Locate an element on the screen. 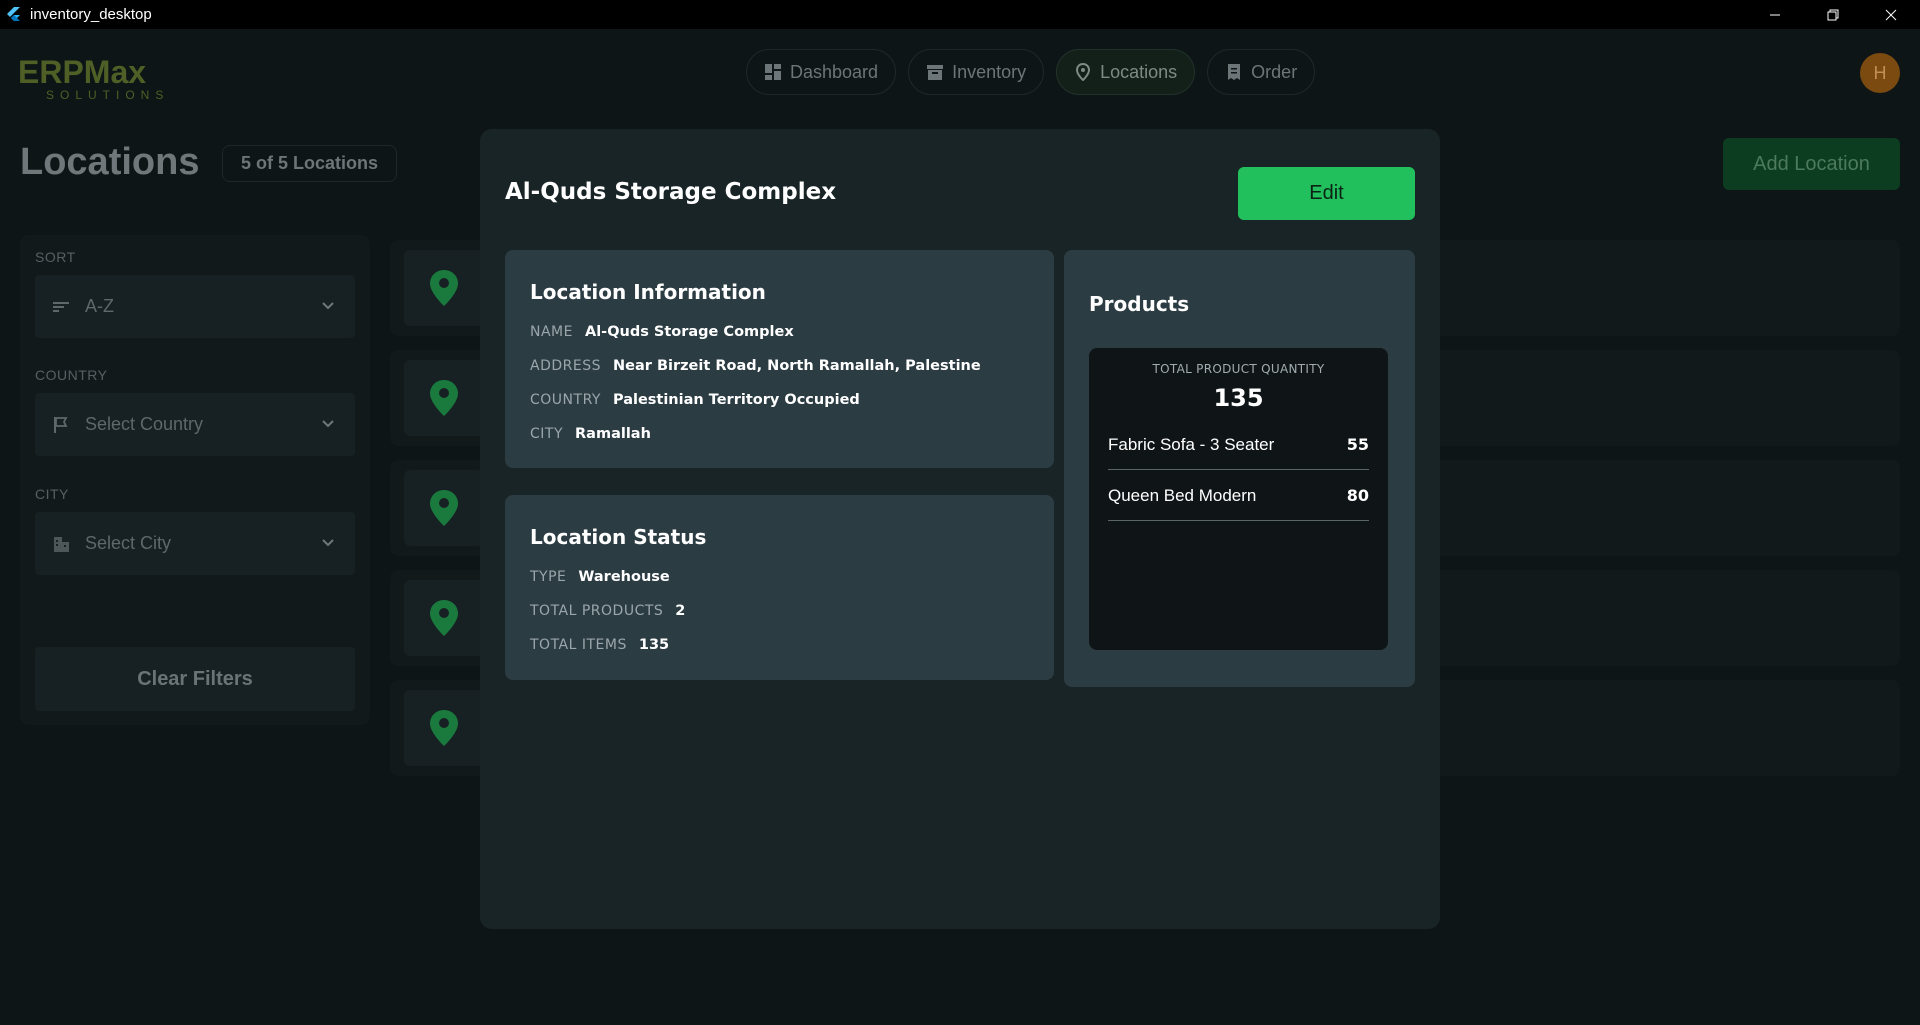 This screenshot has height=1025, width=1920. archive-icon is located at coordinates (935, 72).